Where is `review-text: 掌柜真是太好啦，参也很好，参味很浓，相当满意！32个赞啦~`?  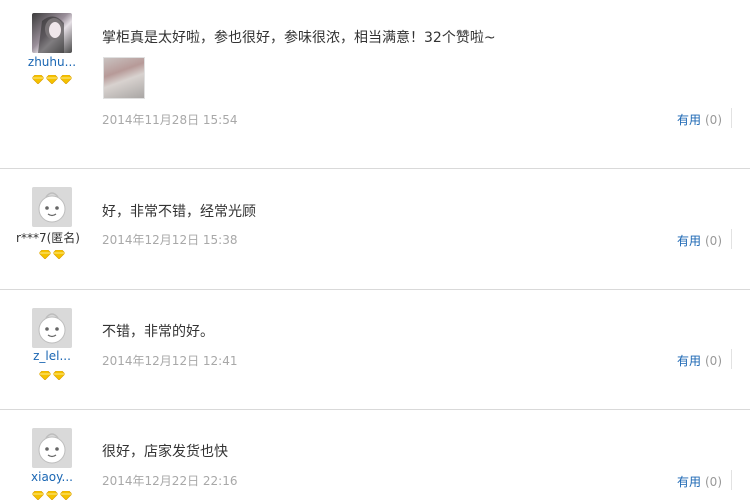
review-text: 掌柜真是太好啦，参也很好，参味很浓，相当满意！32个赞啦~ is located at coordinates (299, 38).